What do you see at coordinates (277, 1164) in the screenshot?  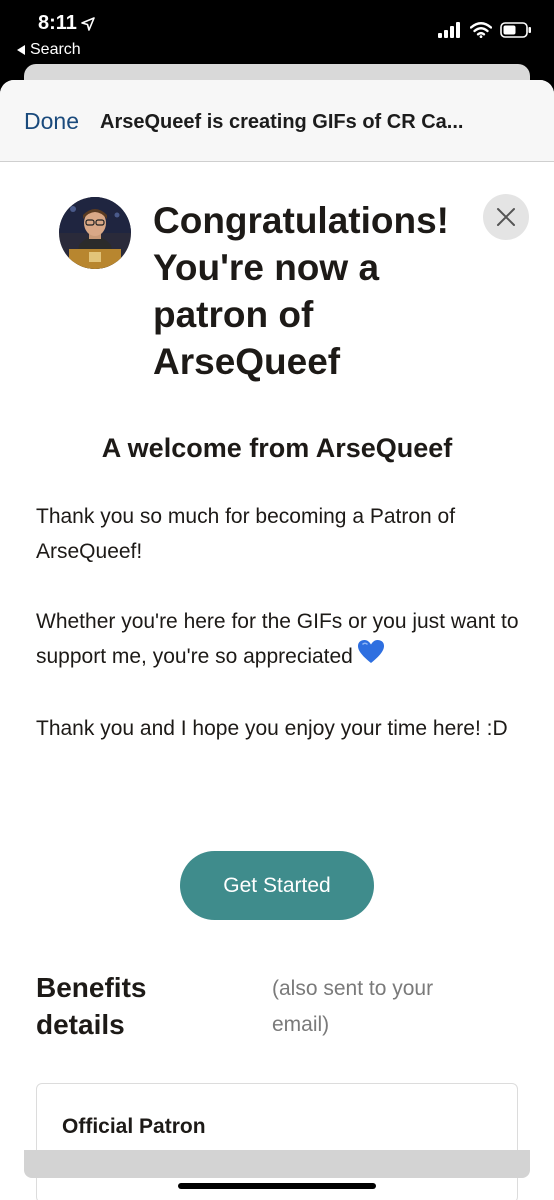 I see `bottom-toolbar` at bounding box center [277, 1164].